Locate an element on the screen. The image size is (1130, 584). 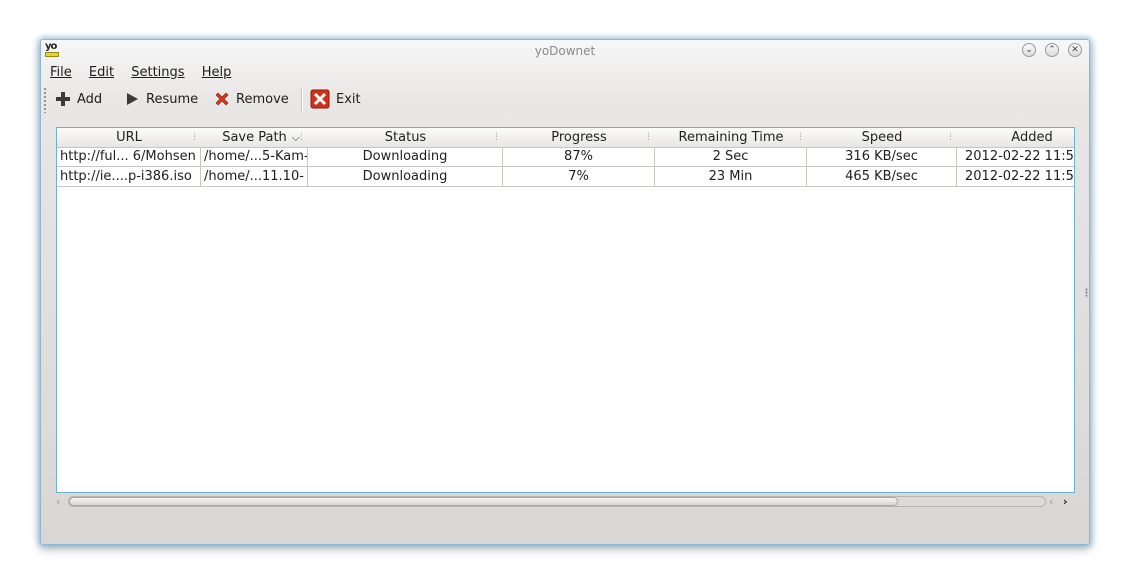
cell-added: 2012-02-22 11:55 is located at coordinates (1015, 176).